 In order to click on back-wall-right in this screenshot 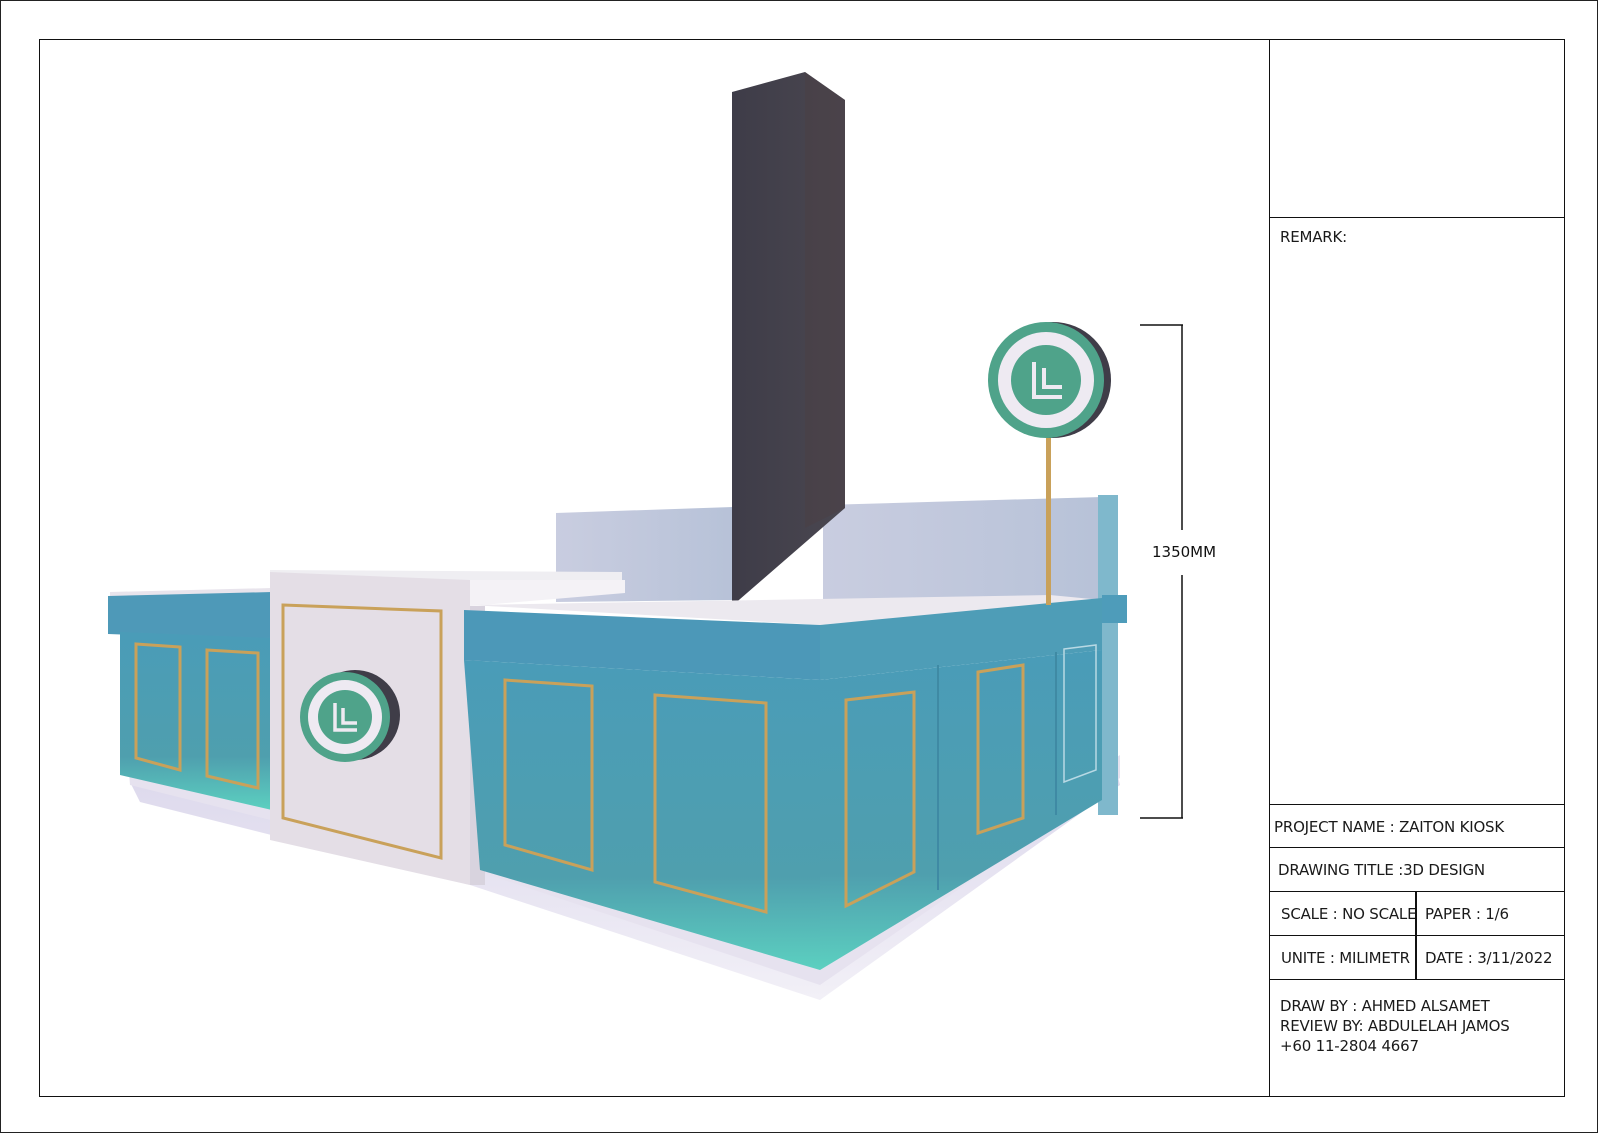, I will do `click(962, 553)`.